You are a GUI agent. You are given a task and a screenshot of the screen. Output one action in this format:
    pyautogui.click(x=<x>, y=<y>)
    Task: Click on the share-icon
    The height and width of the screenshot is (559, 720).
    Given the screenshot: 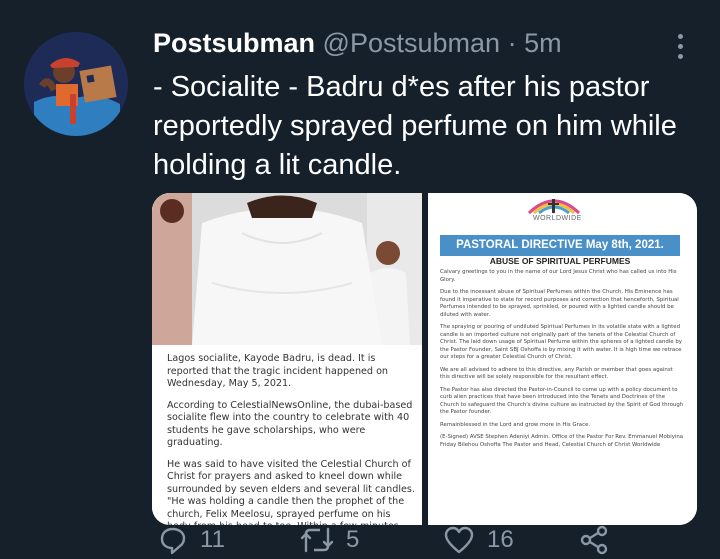 What is the action you would take?
    pyautogui.click(x=594, y=539)
    